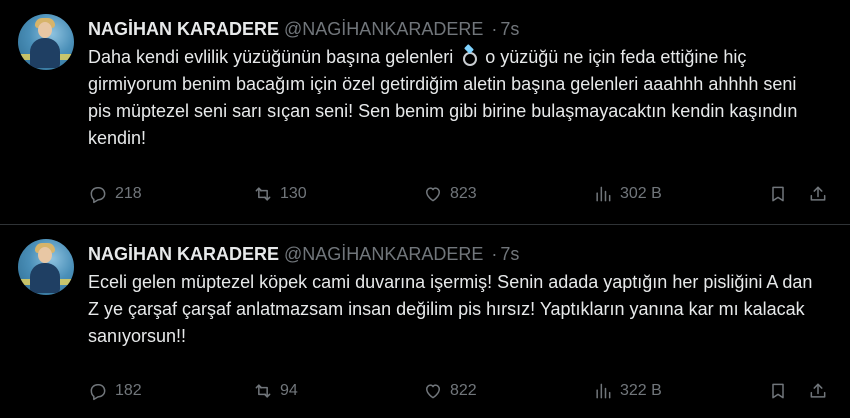 The image size is (850, 418). I want to click on reply-count: 182, so click(128, 390).